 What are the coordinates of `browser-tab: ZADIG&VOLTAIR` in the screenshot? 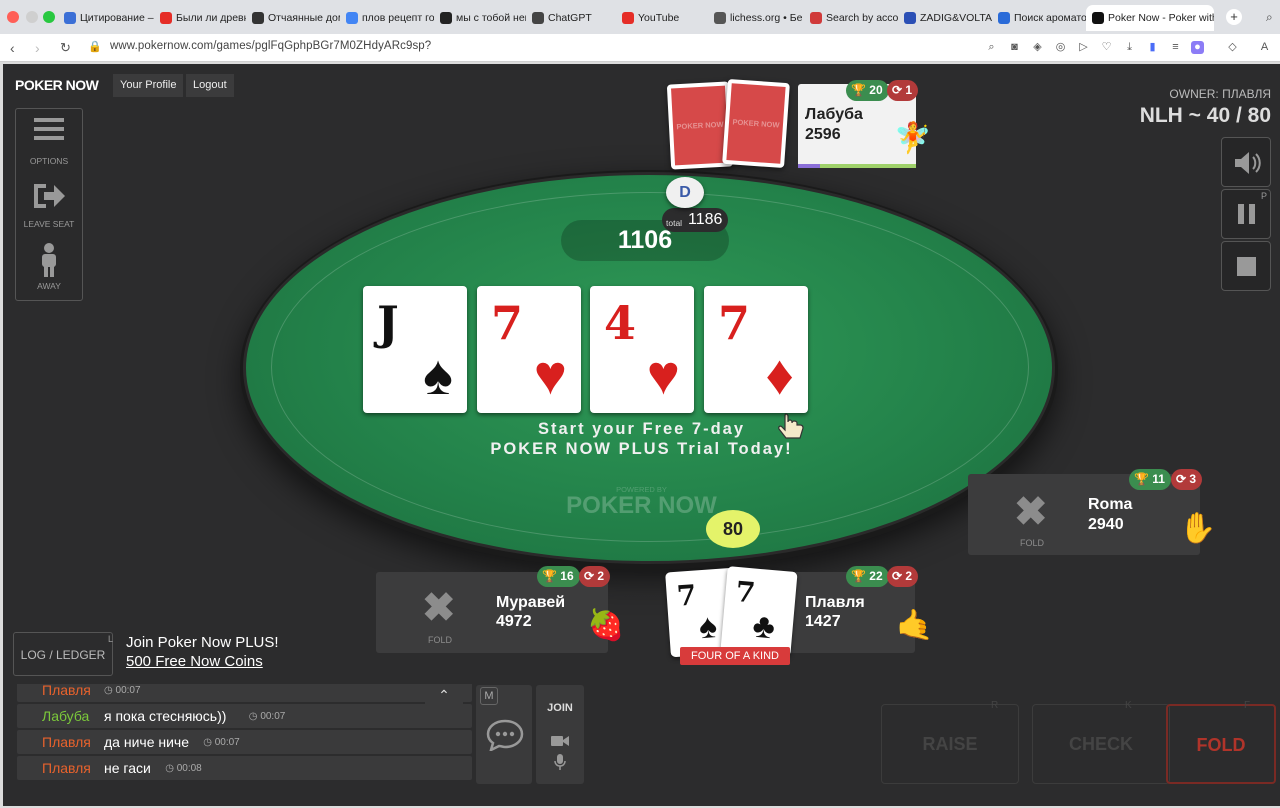 It's located at (945, 18).